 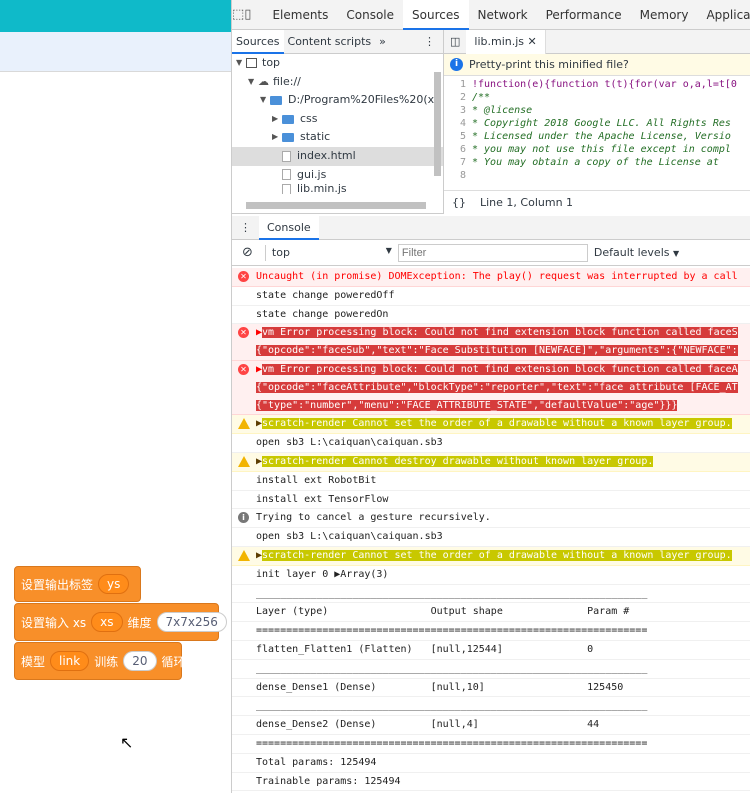 What do you see at coordinates (491, 575) in the screenshot?
I see `console-message: init layer 0 ▶Array(3)` at bounding box center [491, 575].